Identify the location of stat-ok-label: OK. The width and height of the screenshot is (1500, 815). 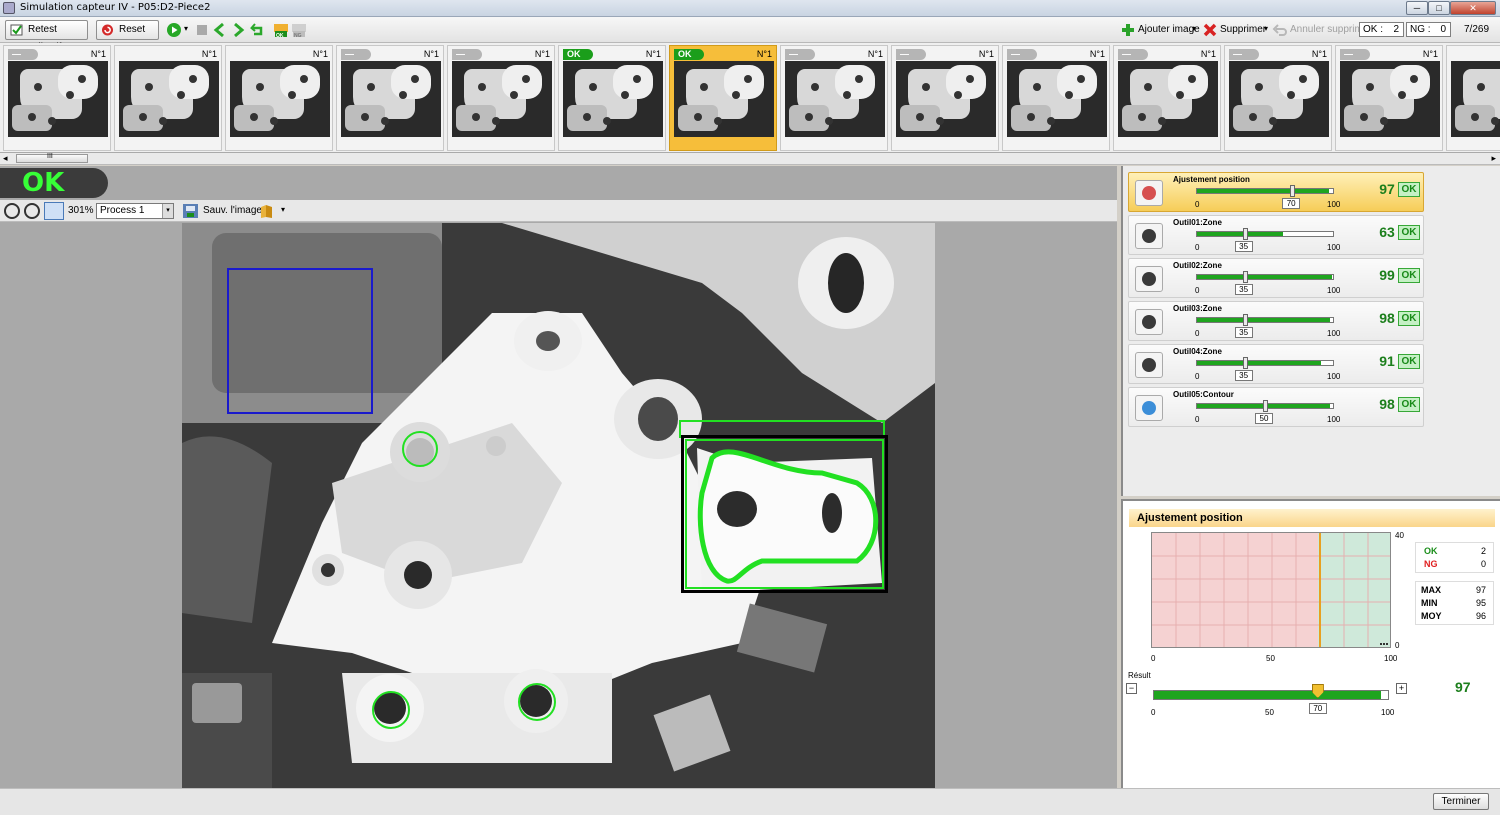
(1431, 551).